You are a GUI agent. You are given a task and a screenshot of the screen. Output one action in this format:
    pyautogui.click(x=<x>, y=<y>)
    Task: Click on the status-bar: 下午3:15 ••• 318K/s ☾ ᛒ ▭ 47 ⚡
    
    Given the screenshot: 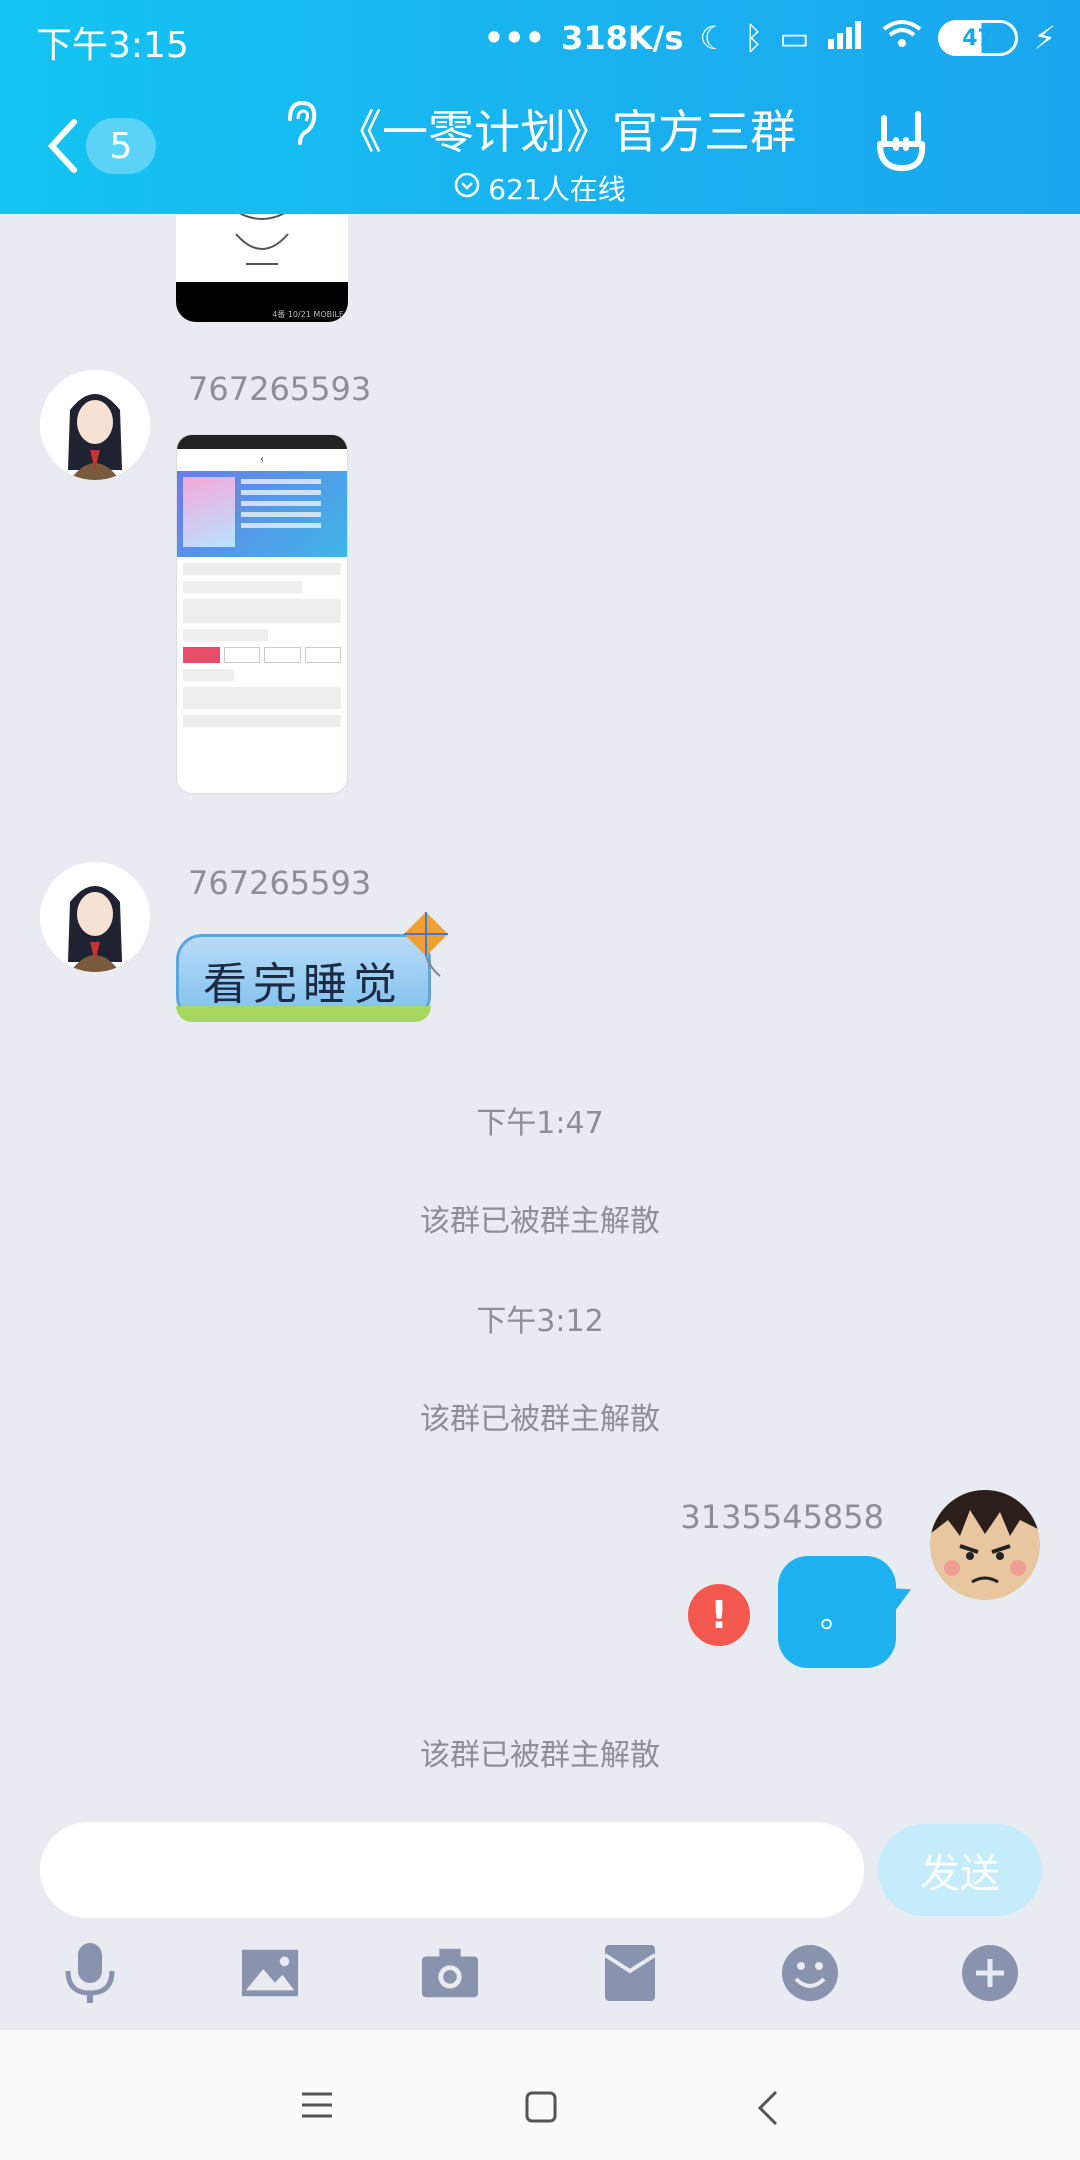 What is the action you would take?
    pyautogui.click(x=540, y=38)
    